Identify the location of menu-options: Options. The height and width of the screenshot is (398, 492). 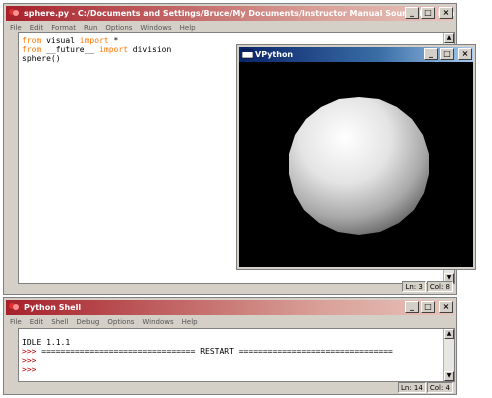
(120, 322).